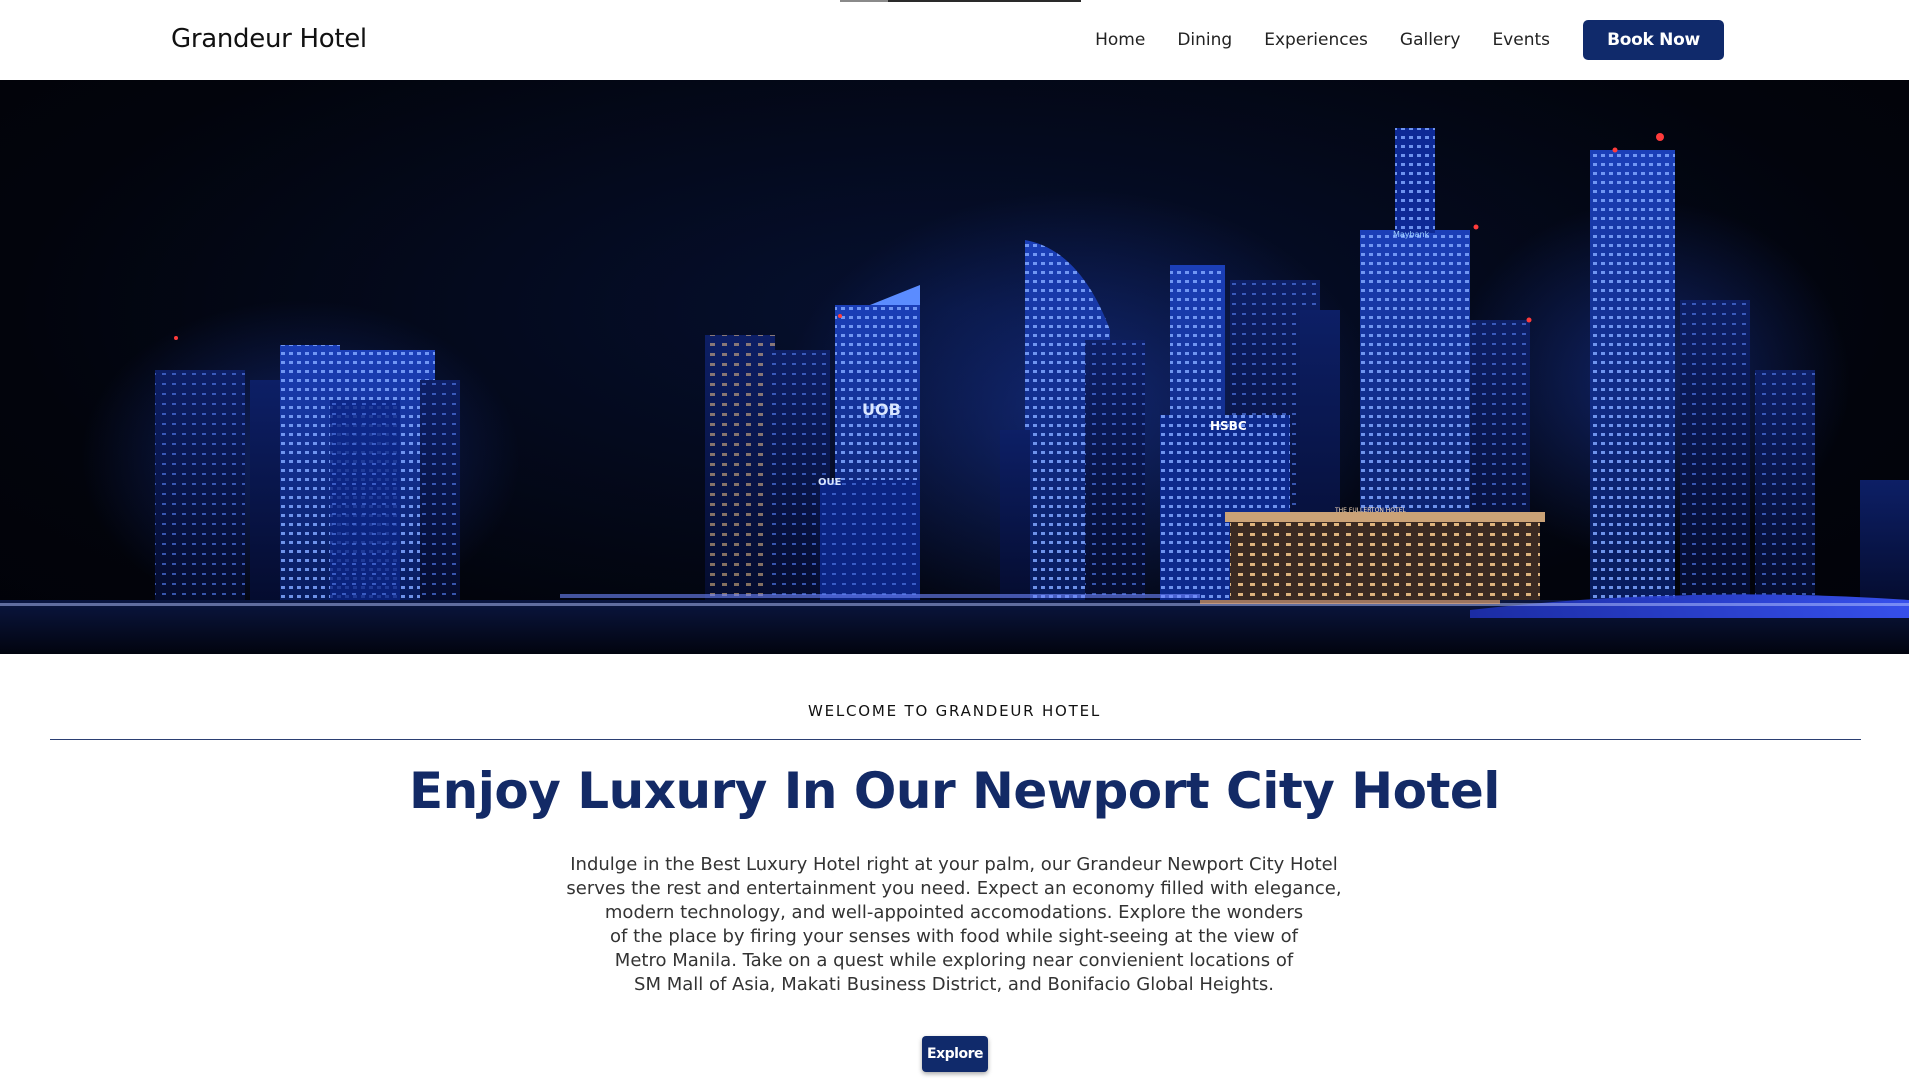 This screenshot has height=1080, width=1909. Describe the element at coordinates (960, 1) in the screenshot. I see `scroll-indicator` at that location.